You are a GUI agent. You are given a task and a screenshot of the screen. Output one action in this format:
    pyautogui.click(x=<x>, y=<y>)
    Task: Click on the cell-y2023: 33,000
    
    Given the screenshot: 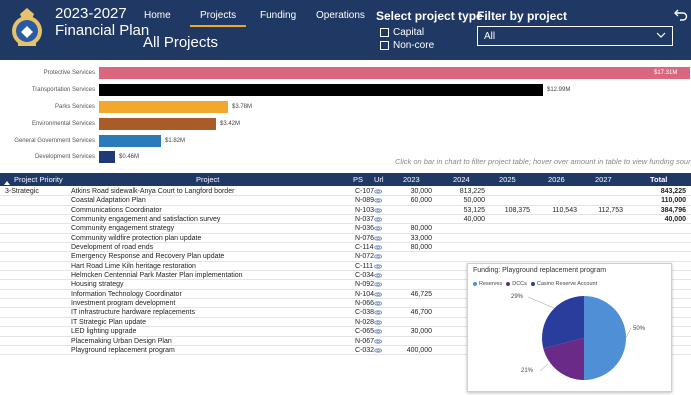 What is the action you would take?
    pyautogui.click(x=421, y=238)
    